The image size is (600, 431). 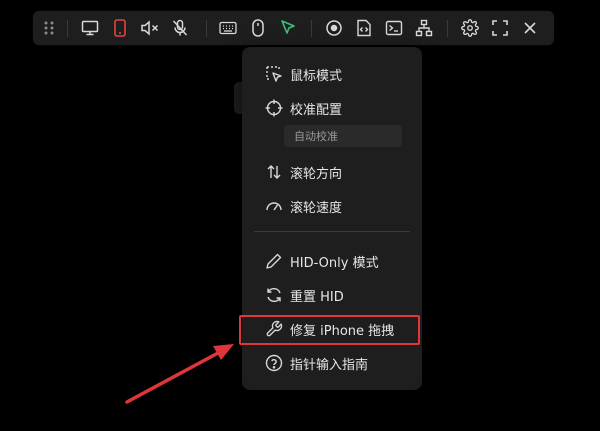 What do you see at coordinates (120, 28) in the screenshot?
I see `phone-icon` at bounding box center [120, 28].